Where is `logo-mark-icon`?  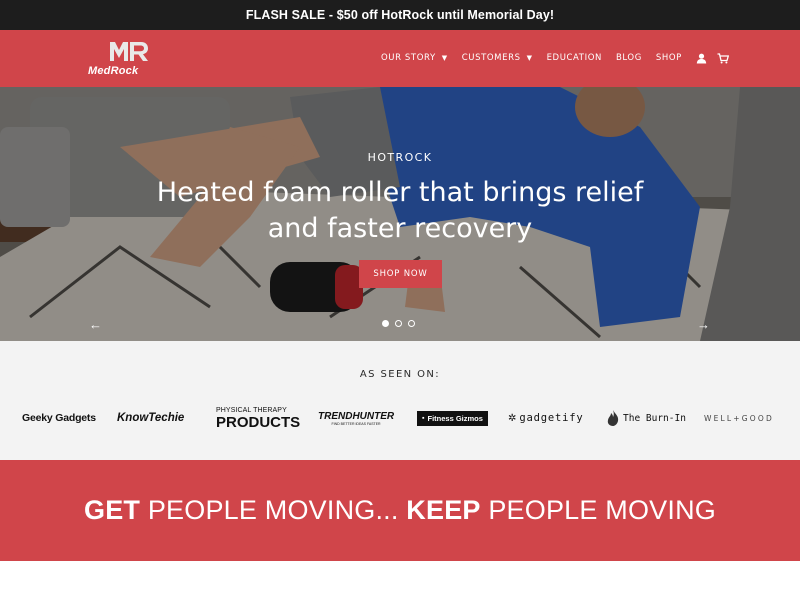
logo-mark-icon is located at coordinates (129, 51).